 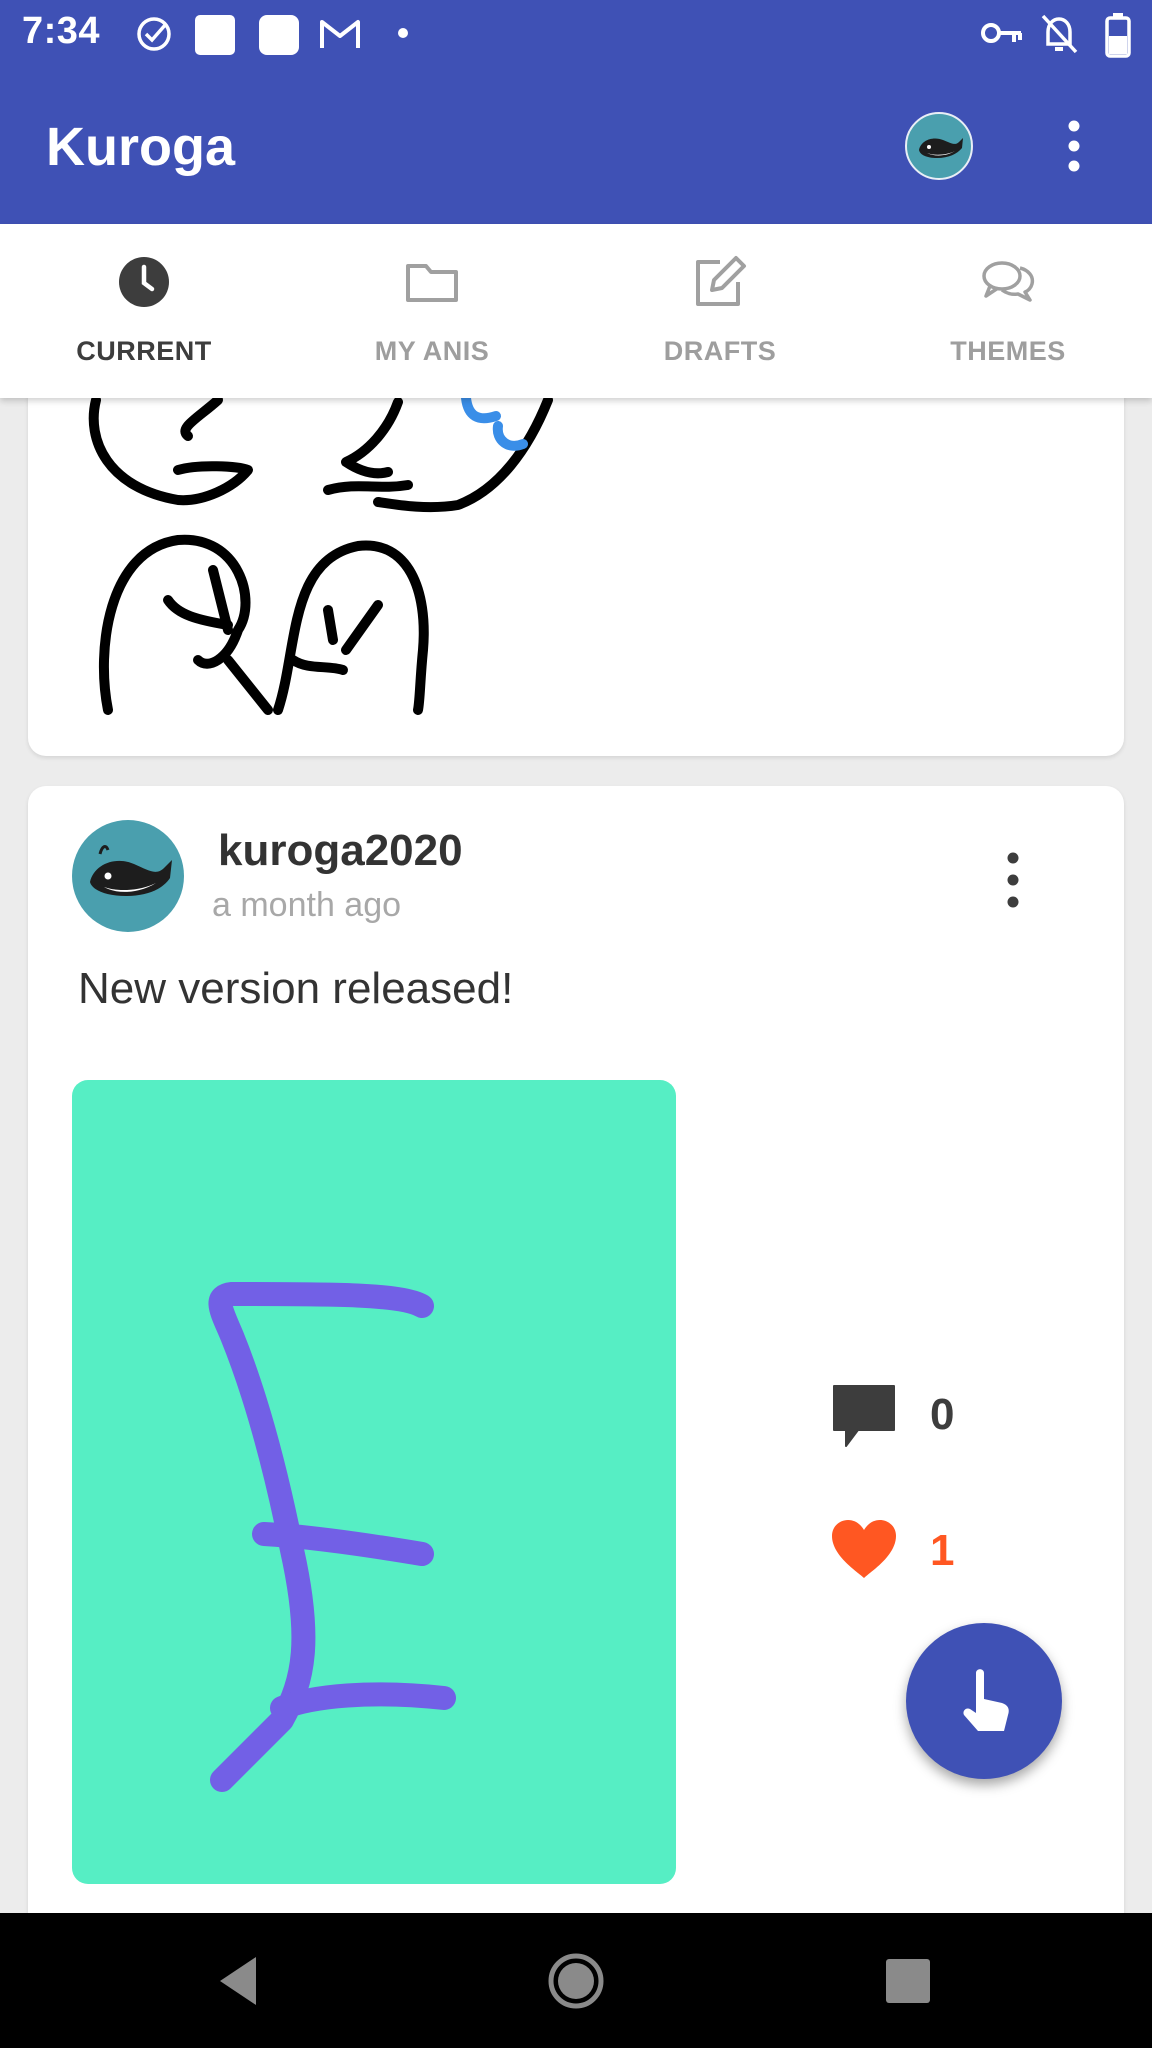 What do you see at coordinates (432, 311) in the screenshot?
I see `tab-my-anis: MY ANIS` at bounding box center [432, 311].